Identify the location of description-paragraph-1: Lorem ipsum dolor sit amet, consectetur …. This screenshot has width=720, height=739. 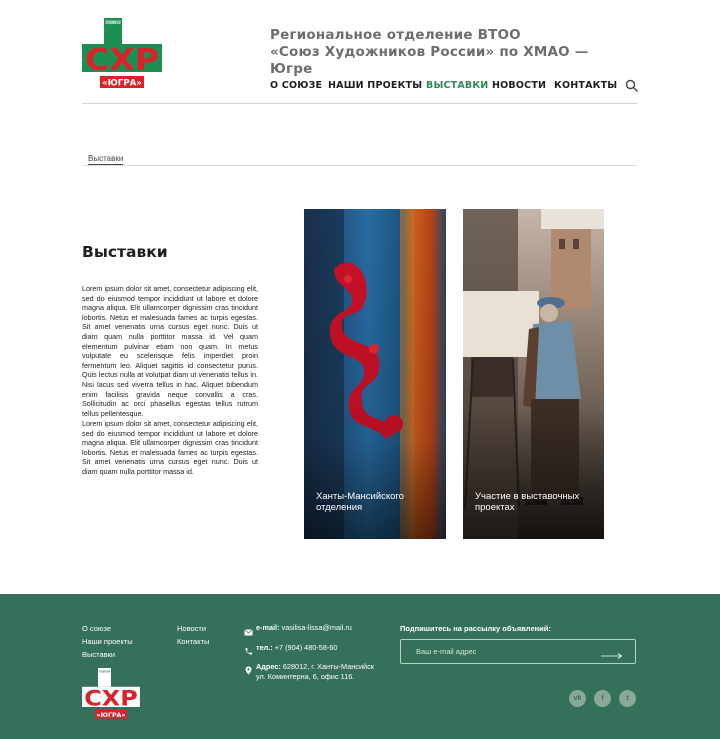
(170, 351).